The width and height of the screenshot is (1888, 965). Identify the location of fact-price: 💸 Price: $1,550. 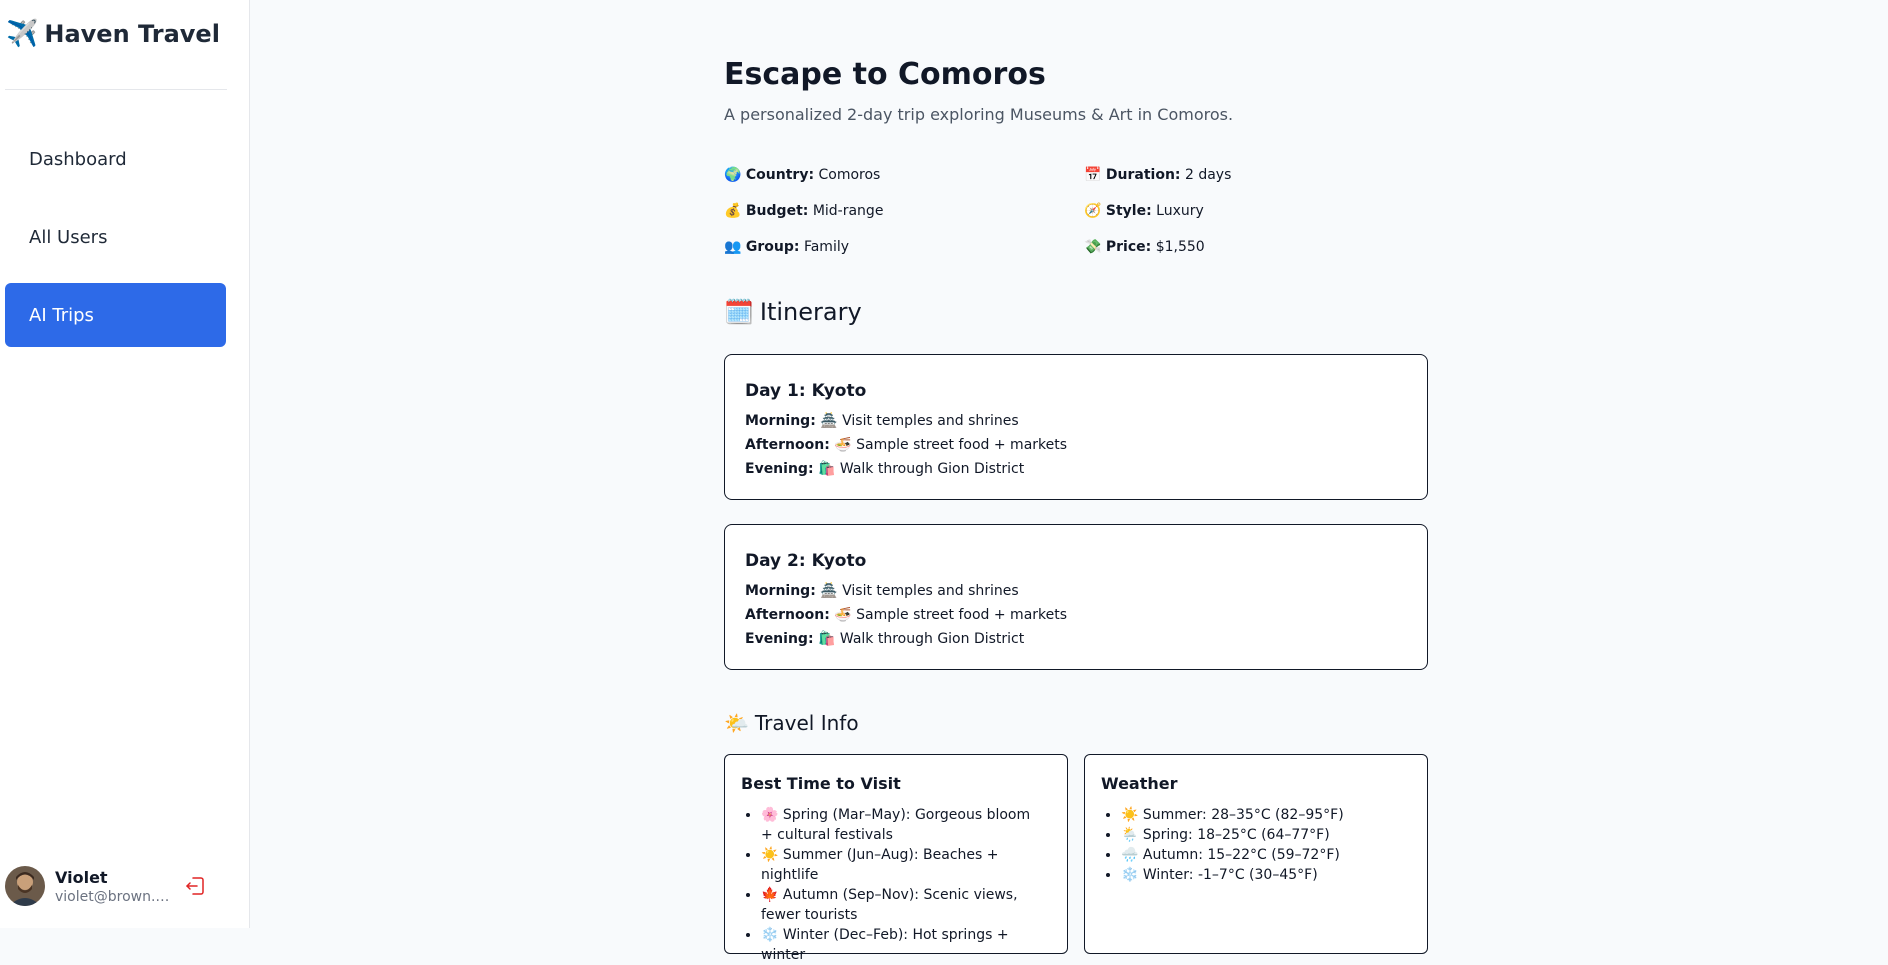
(1144, 247).